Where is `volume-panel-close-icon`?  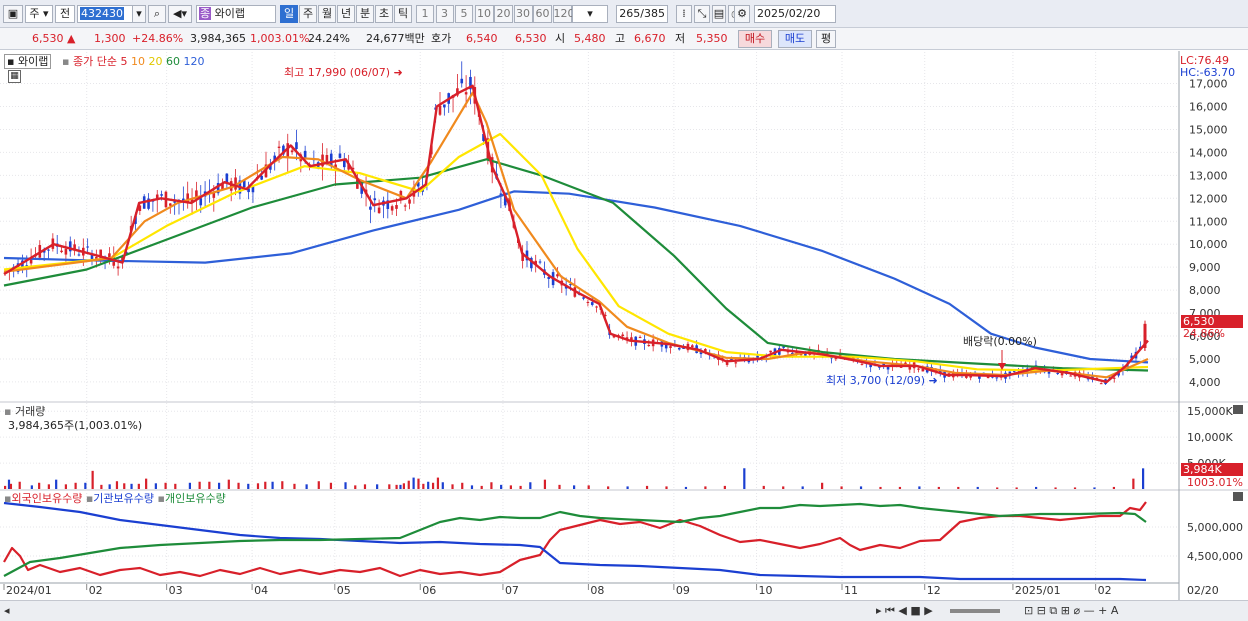 volume-panel-close-icon is located at coordinates (1238, 409).